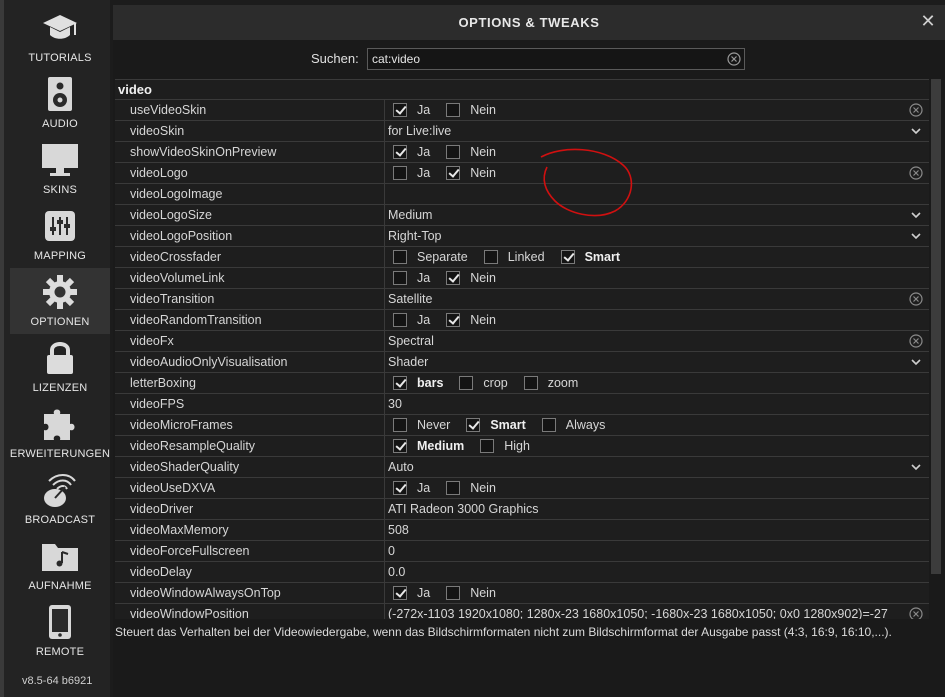 This screenshot has width=945, height=697. What do you see at coordinates (60, 367) in the screenshot?
I see `sidebar-item-lizenzen: LIZENZEN` at bounding box center [60, 367].